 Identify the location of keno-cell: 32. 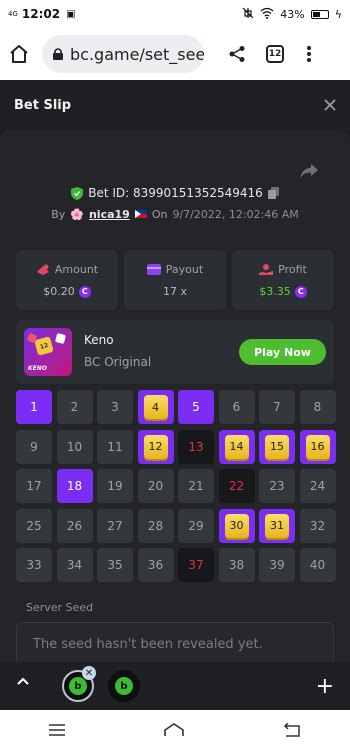
(317, 525).